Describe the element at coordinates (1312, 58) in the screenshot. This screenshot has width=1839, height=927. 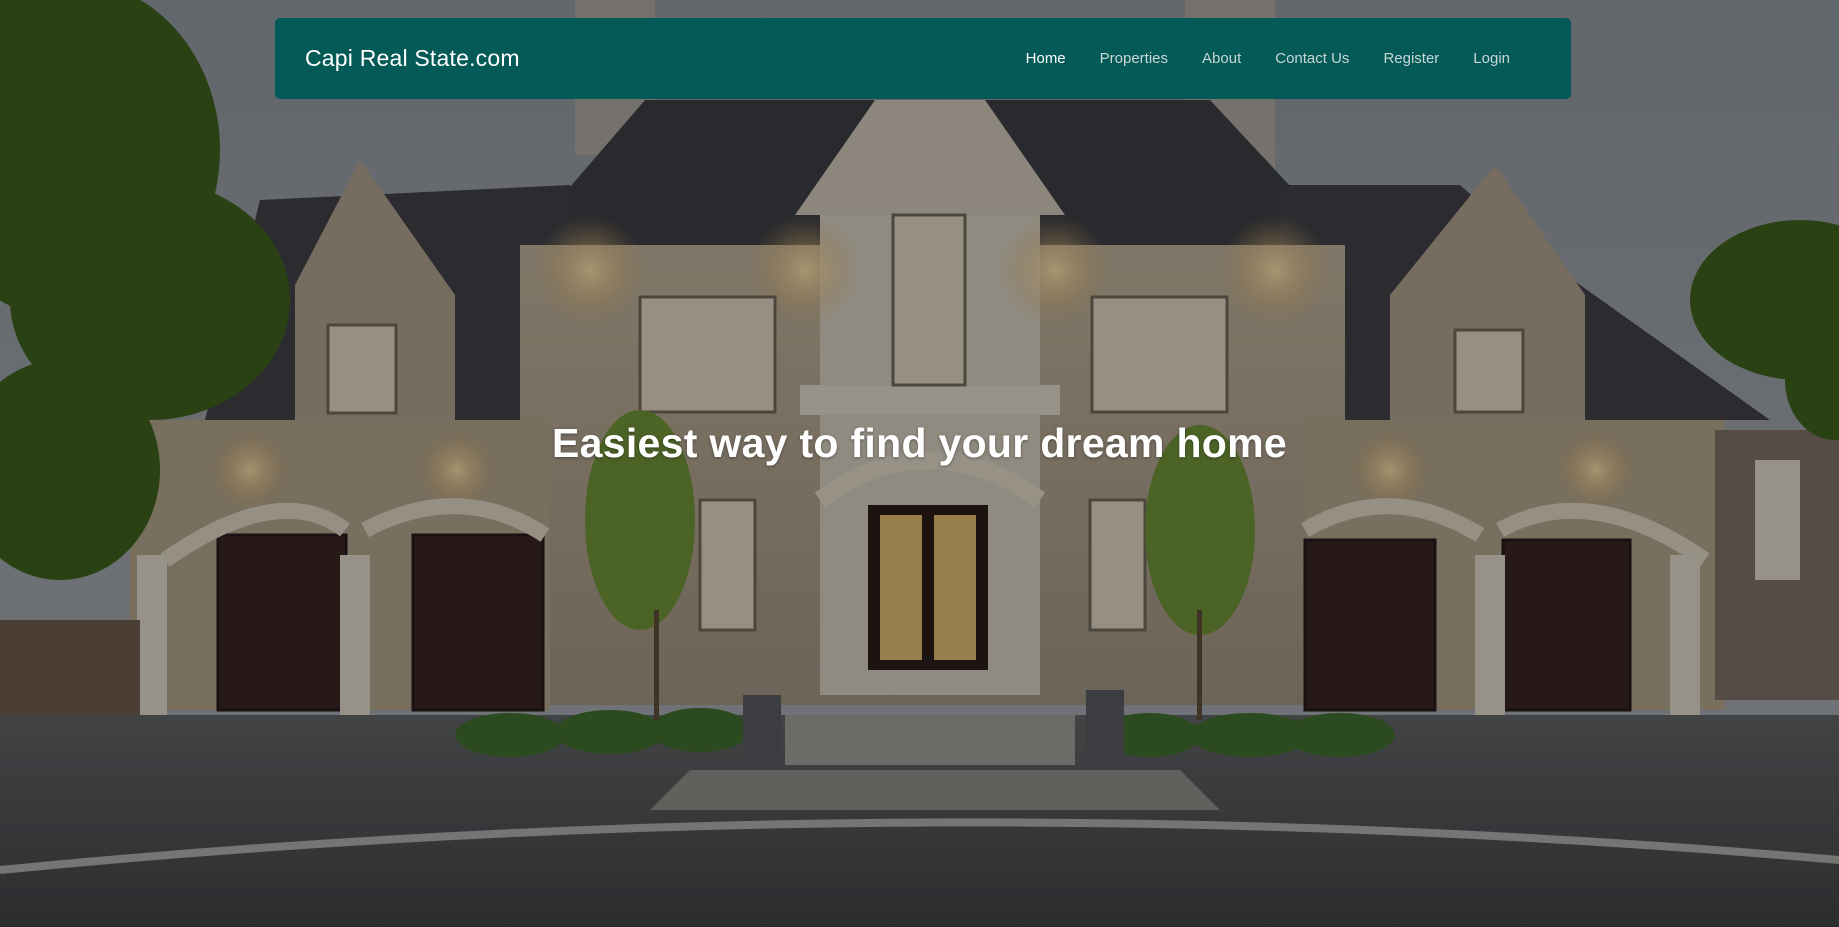
I see `nav-link-contact-us: Contact Us` at that location.